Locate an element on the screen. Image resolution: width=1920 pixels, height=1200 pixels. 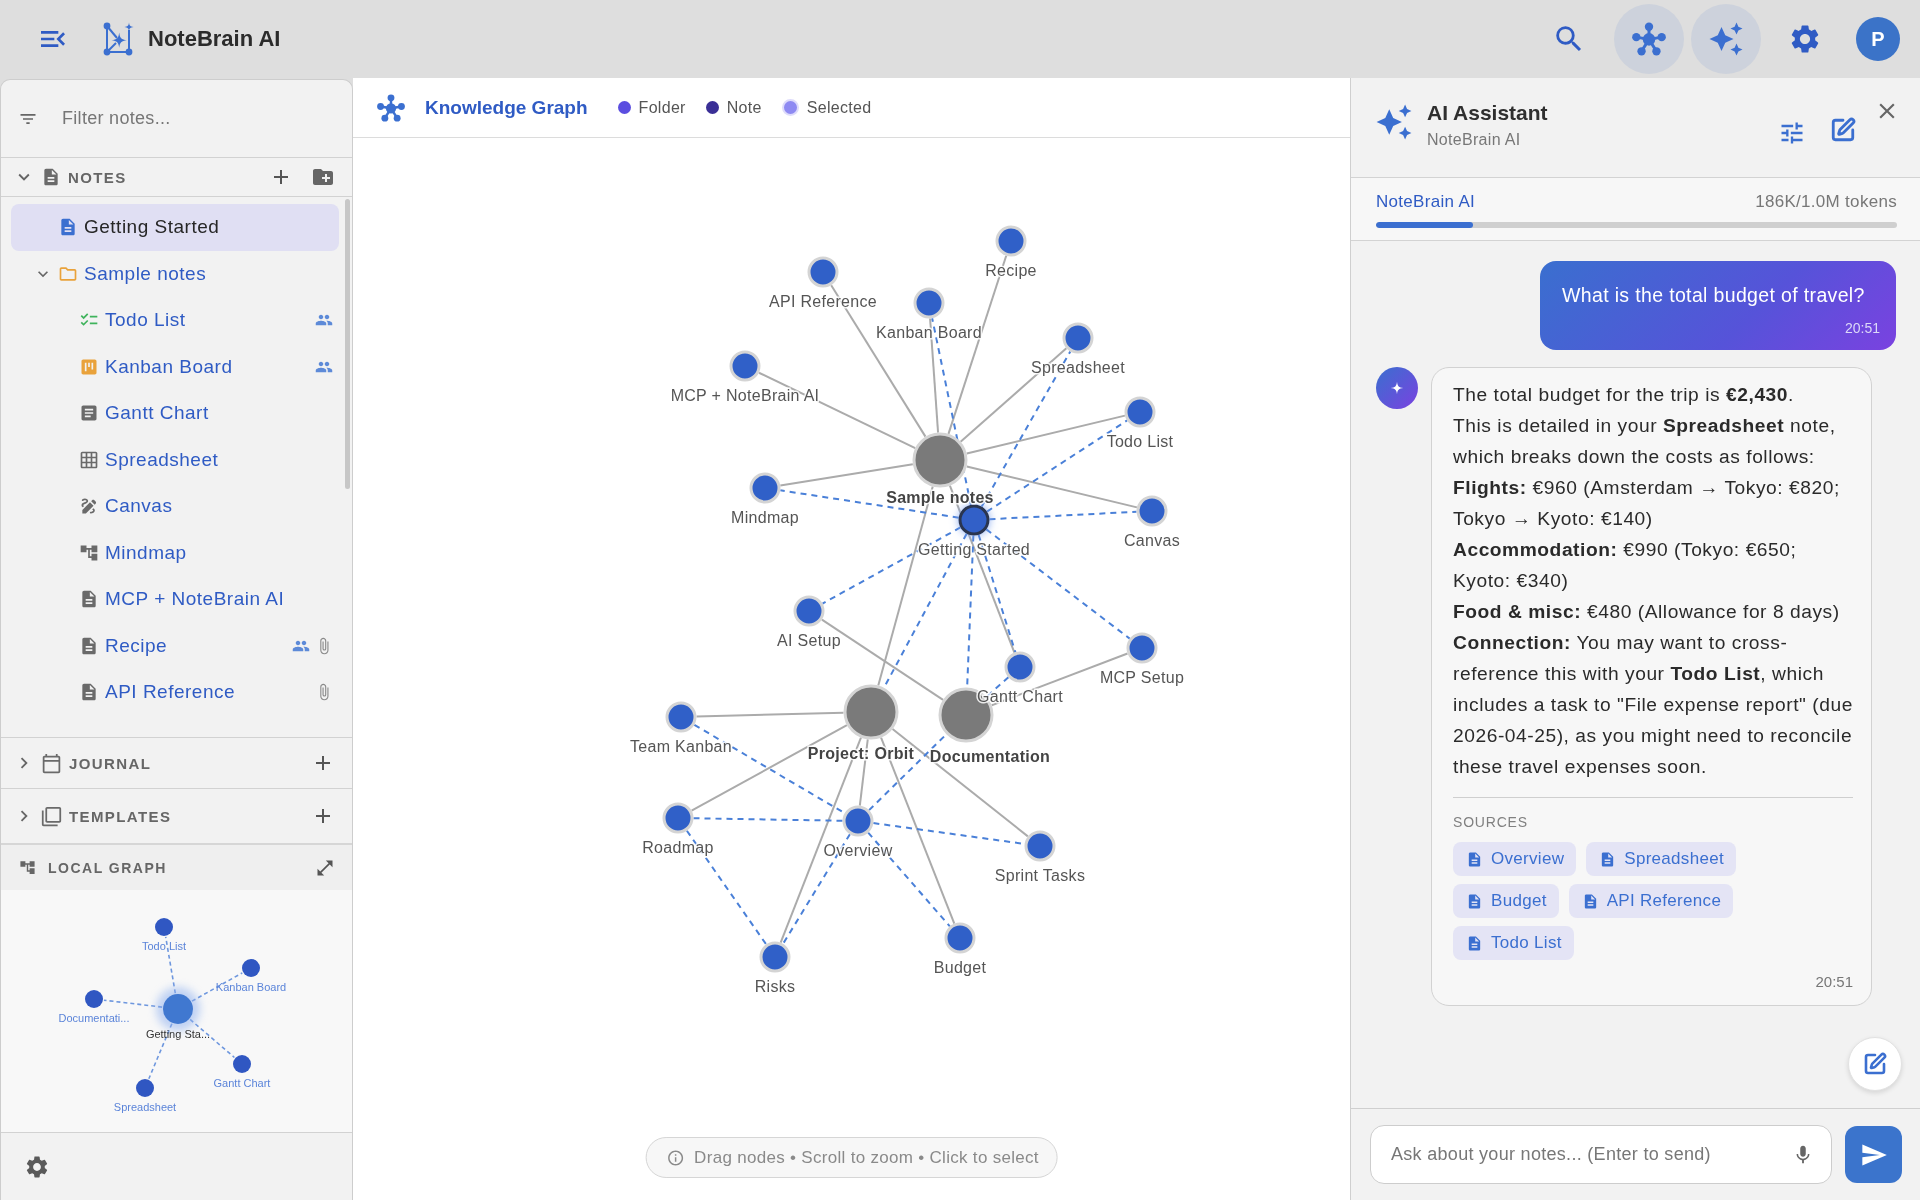
node-label: Sprint Tasks is located at coordinates (1040, 875).